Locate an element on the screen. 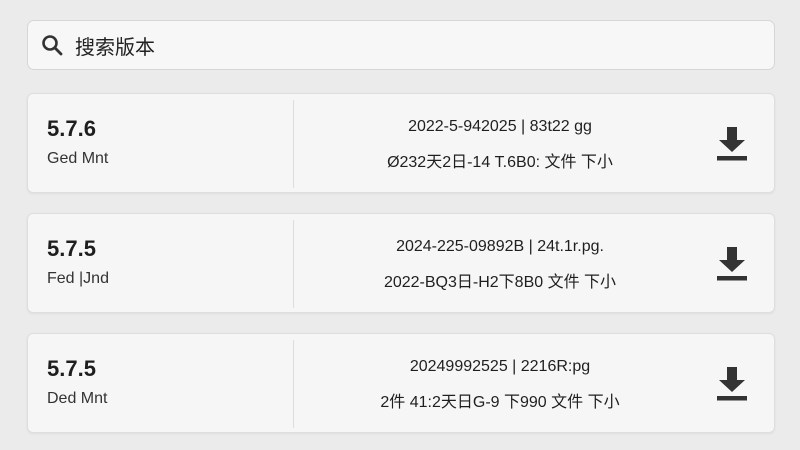 The width and height of the screenshot is (800, 450). search-icon is located at coordinates (52, 45).